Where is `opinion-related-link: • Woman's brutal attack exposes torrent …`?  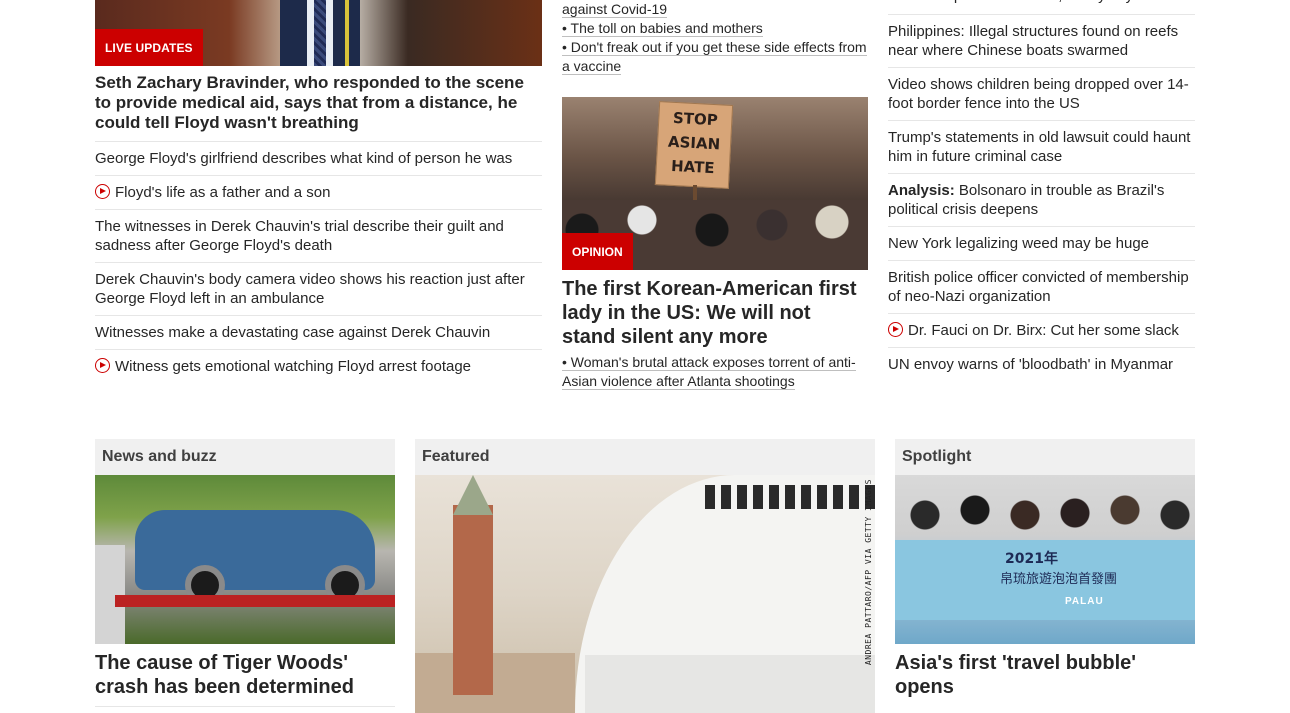
opinion-related-link: • Woman's brutal attack exposes torrent … is located at coordinates (709, 372).